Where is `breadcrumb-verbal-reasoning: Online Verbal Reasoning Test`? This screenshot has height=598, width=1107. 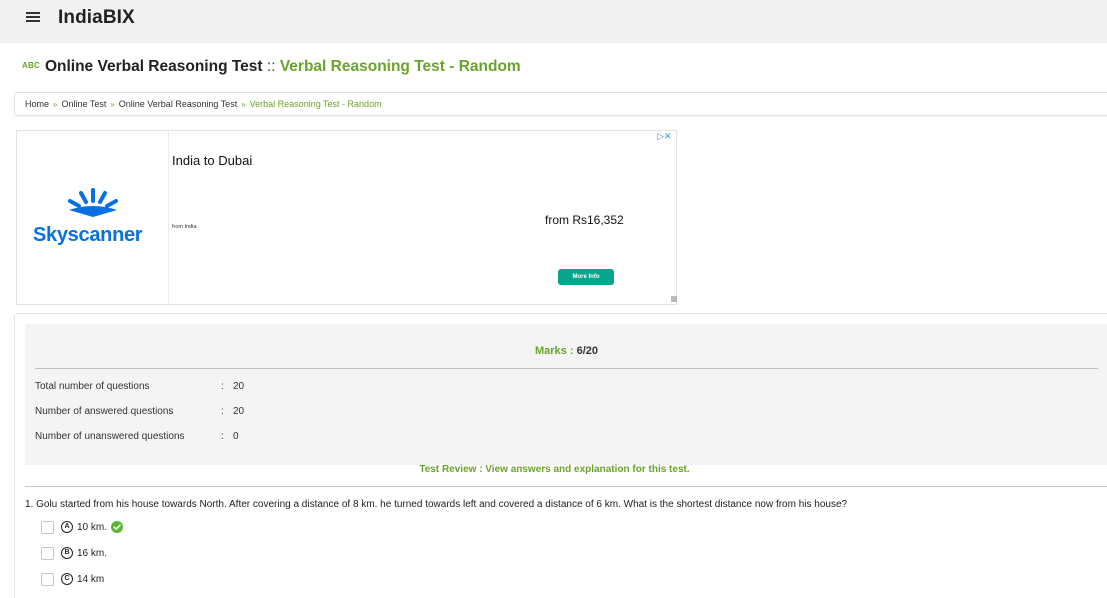 breadcrumb-verbal-reasoning: Online Verbal Reasoning Test is located at coordinates (178, 104).